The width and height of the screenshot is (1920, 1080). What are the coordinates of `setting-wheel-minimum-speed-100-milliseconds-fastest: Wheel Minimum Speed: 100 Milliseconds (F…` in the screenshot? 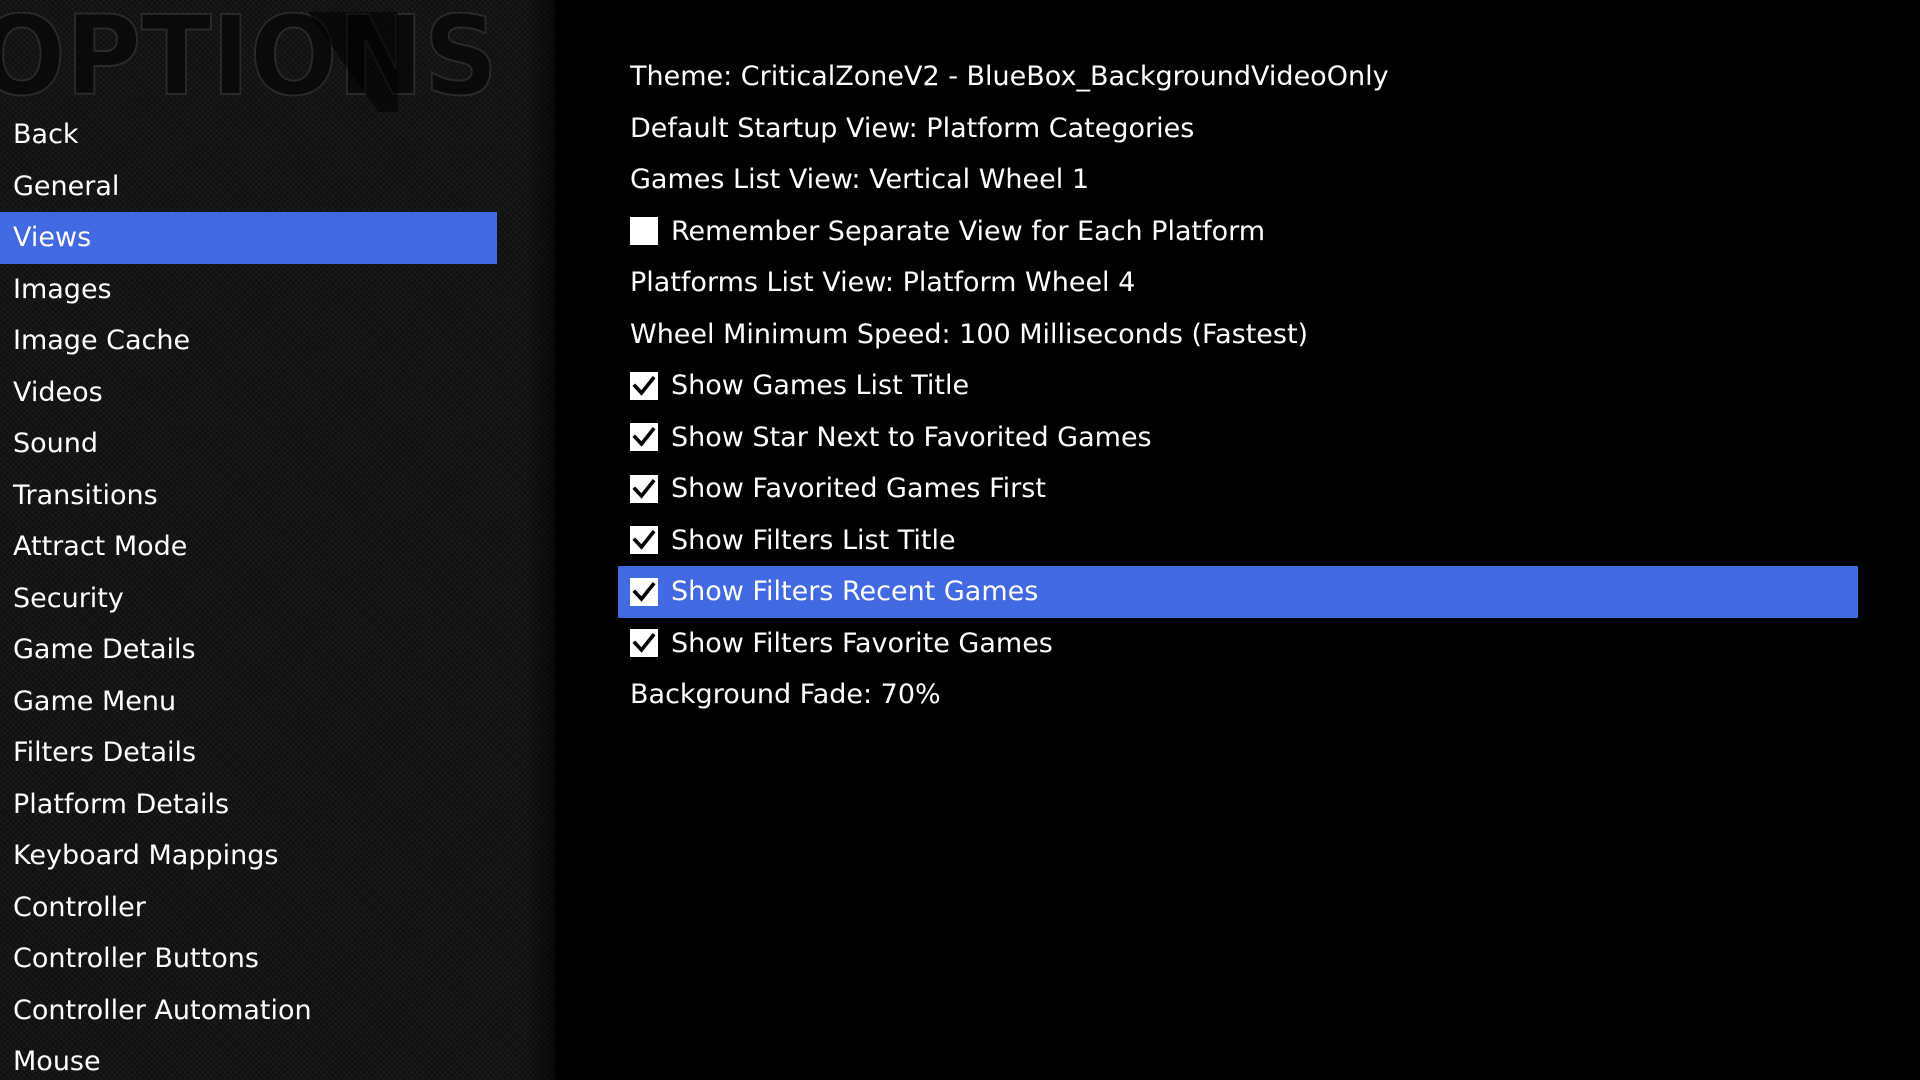 It's located at (1238, 335).